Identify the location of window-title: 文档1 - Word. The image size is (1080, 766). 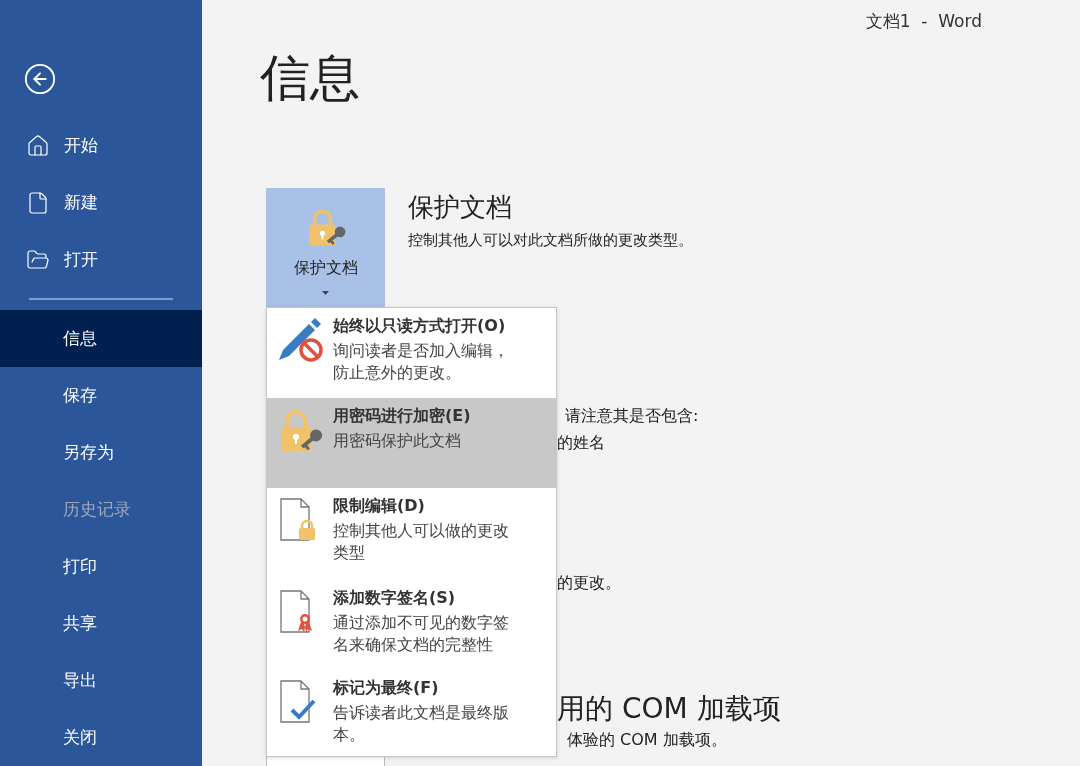
(923, 21).